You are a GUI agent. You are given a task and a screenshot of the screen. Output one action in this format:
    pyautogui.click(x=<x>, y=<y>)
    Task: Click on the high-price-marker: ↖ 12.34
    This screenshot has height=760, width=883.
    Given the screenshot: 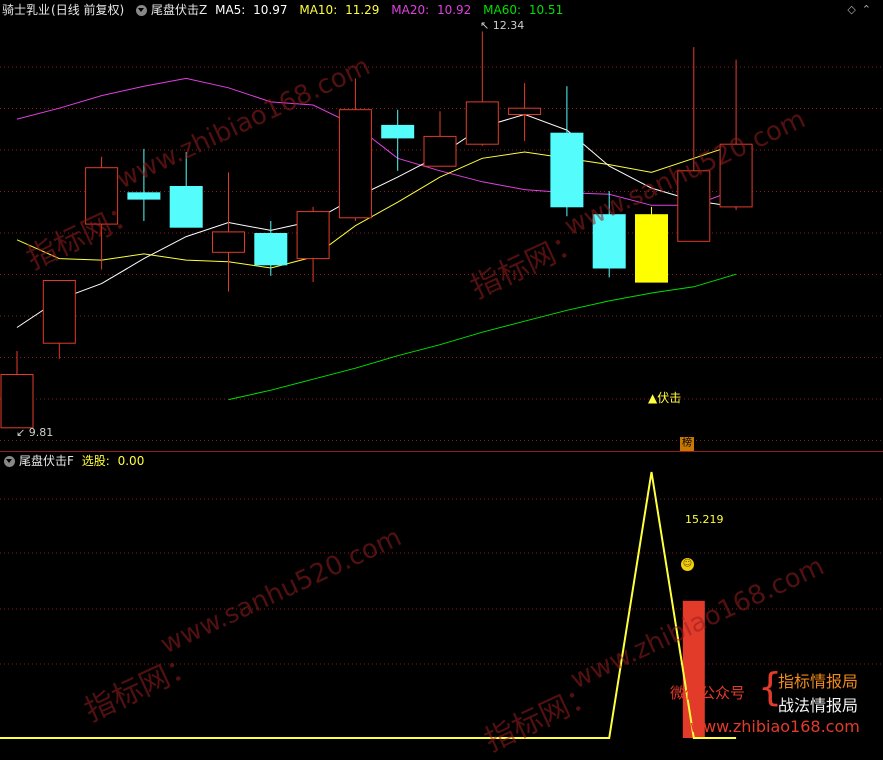 What is the action you would take?
    pyautogui.click(x=502, y=25)
    